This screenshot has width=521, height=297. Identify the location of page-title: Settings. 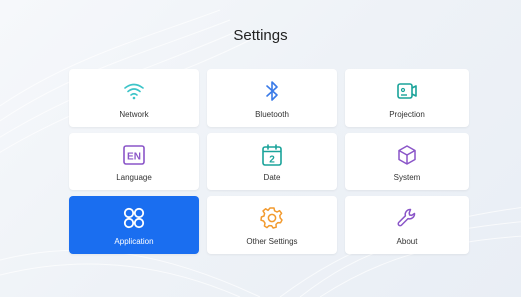
(260, 35).